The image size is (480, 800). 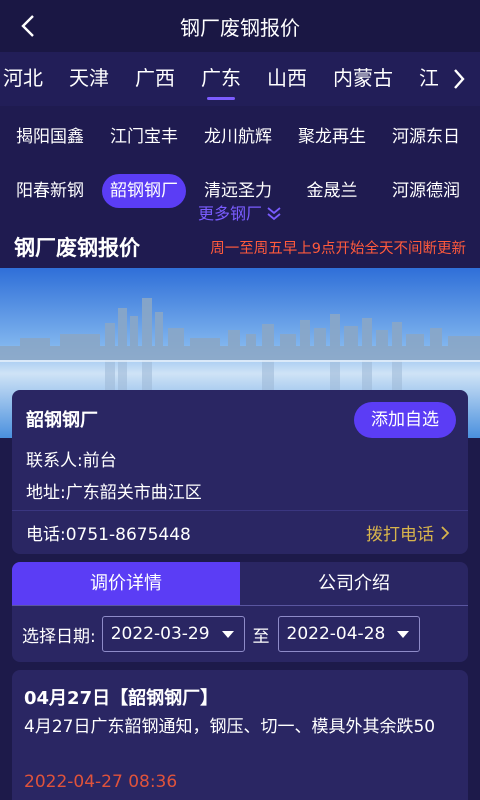 What do you see at coordinates (287, 79) in the screenshot?
I see `province-tab-shanxi: 山西` at bounding box center [287, 79].